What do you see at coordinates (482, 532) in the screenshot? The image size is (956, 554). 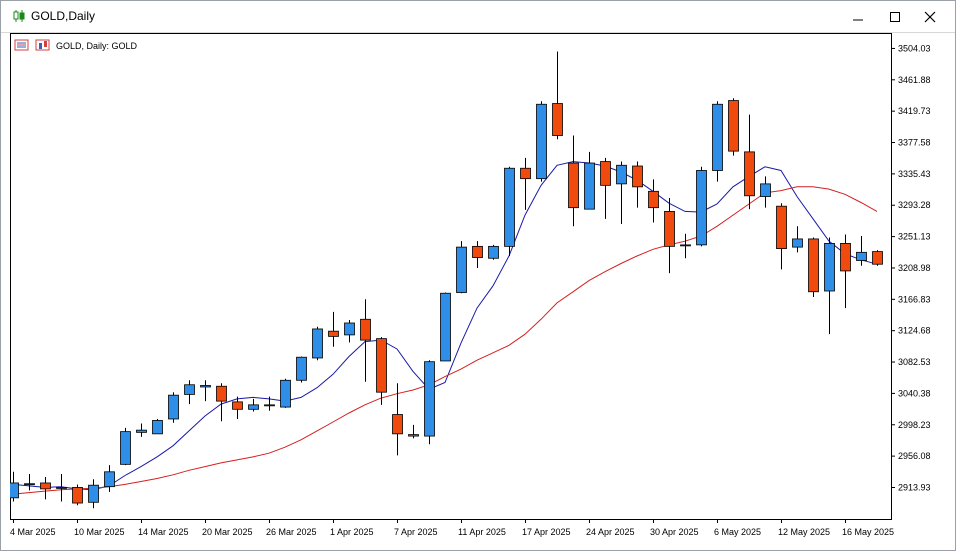 I see `x-tick-label: 11 Apr 2025` at bounding box center [482, 532].